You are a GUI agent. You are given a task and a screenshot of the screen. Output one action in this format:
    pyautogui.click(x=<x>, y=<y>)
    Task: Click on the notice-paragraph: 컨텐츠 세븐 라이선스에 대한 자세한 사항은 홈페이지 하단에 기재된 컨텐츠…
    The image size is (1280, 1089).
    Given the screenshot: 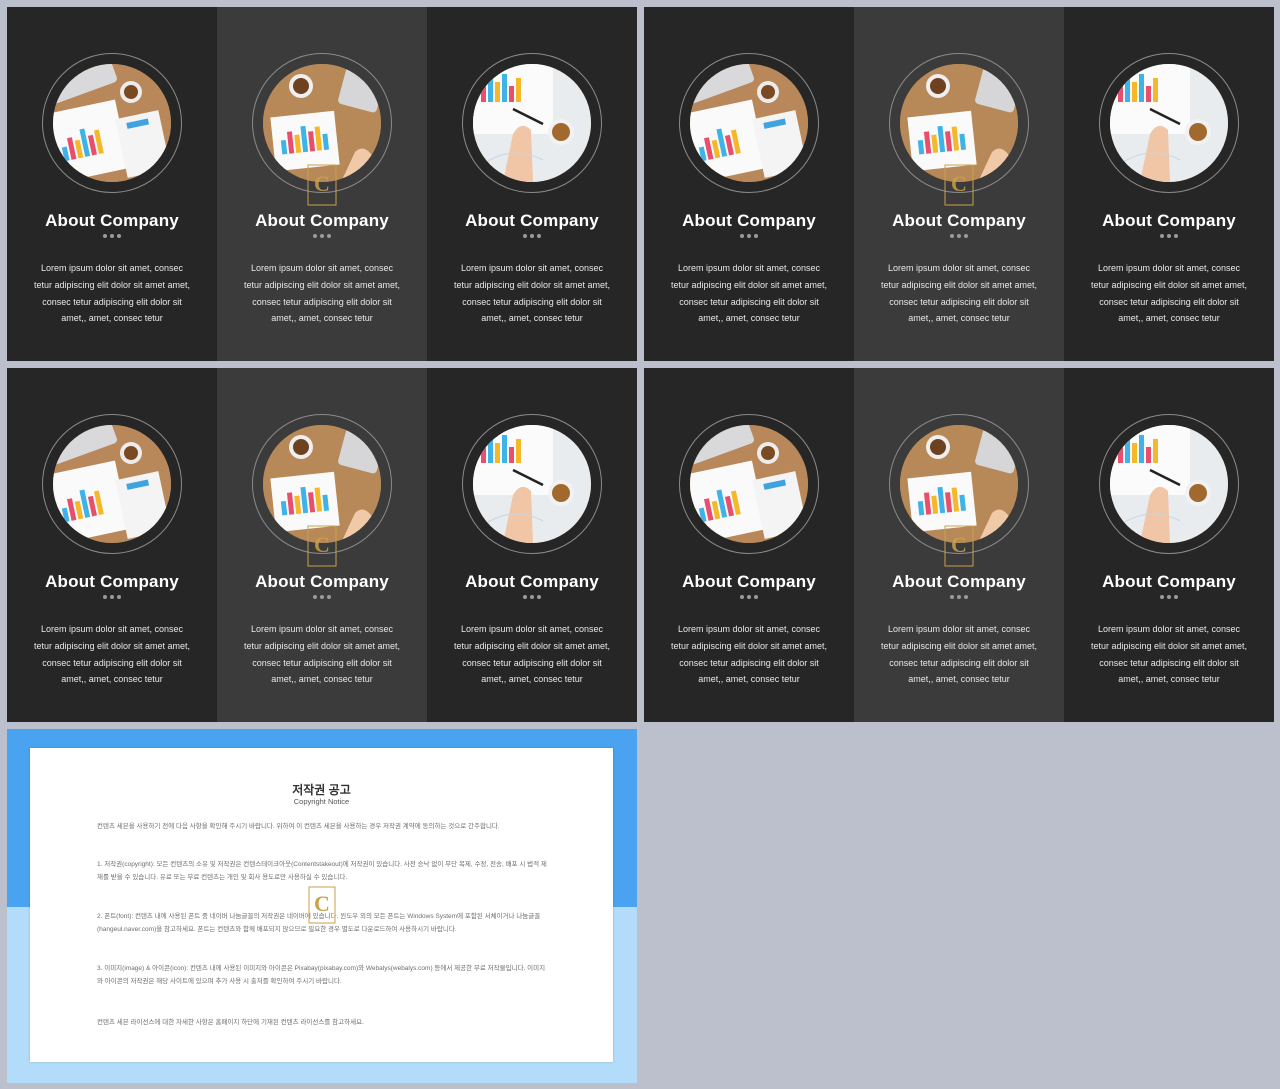 What is the action you would take?
    pyautogui.click(x=230, y=1022)
    